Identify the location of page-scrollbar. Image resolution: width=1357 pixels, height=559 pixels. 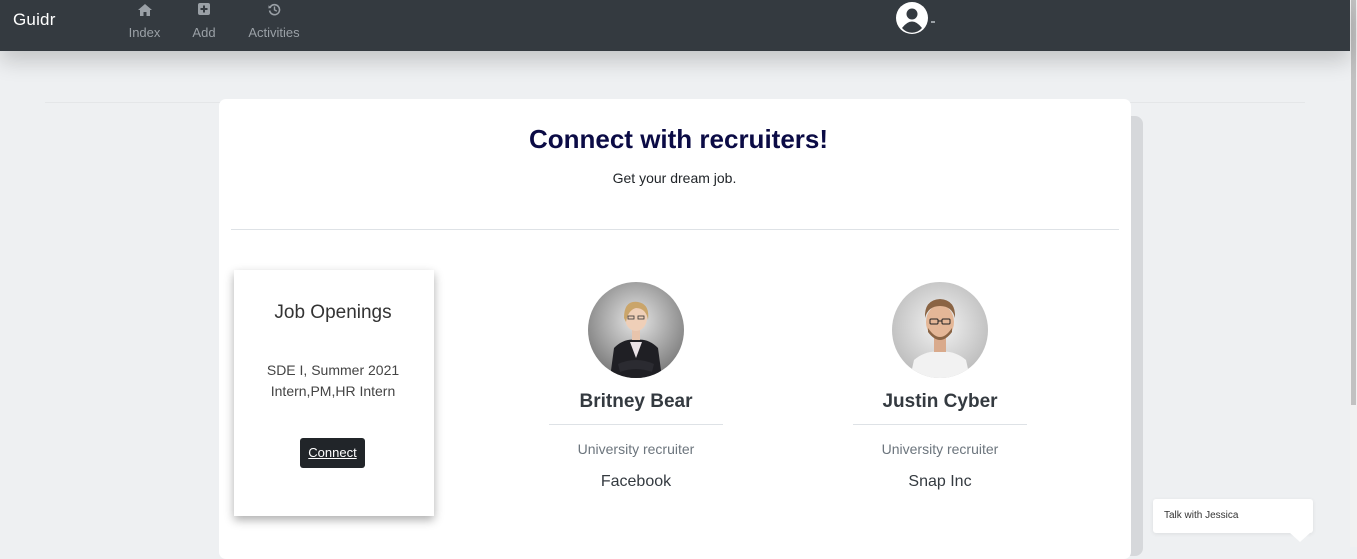
(1353, 273).